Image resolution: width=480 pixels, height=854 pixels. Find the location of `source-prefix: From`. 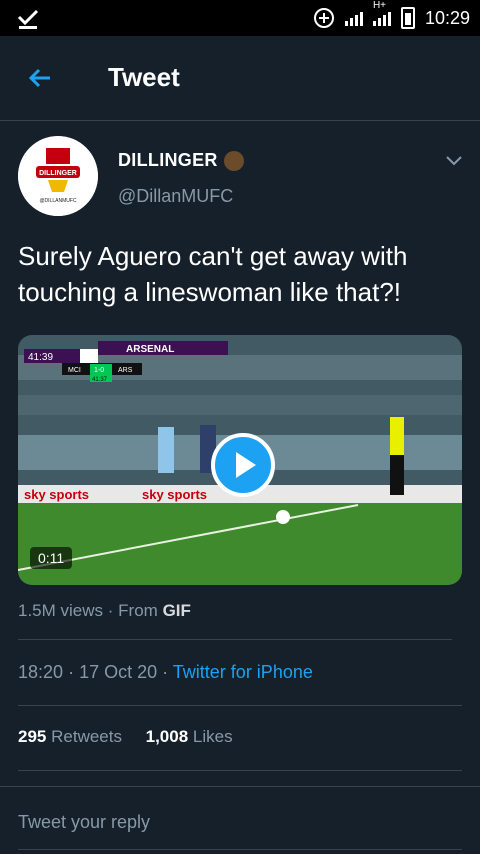

source-prefix: From is located at coordinates (138, 610).